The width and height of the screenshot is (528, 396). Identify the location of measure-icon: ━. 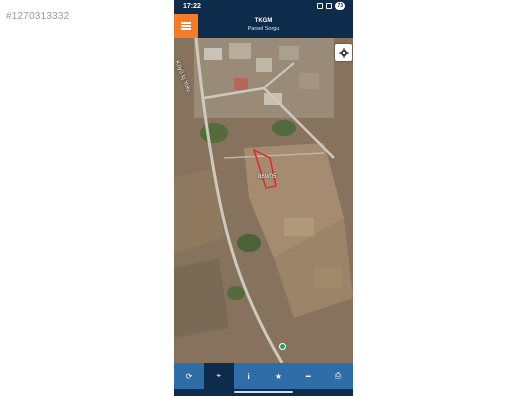
(308, 376).